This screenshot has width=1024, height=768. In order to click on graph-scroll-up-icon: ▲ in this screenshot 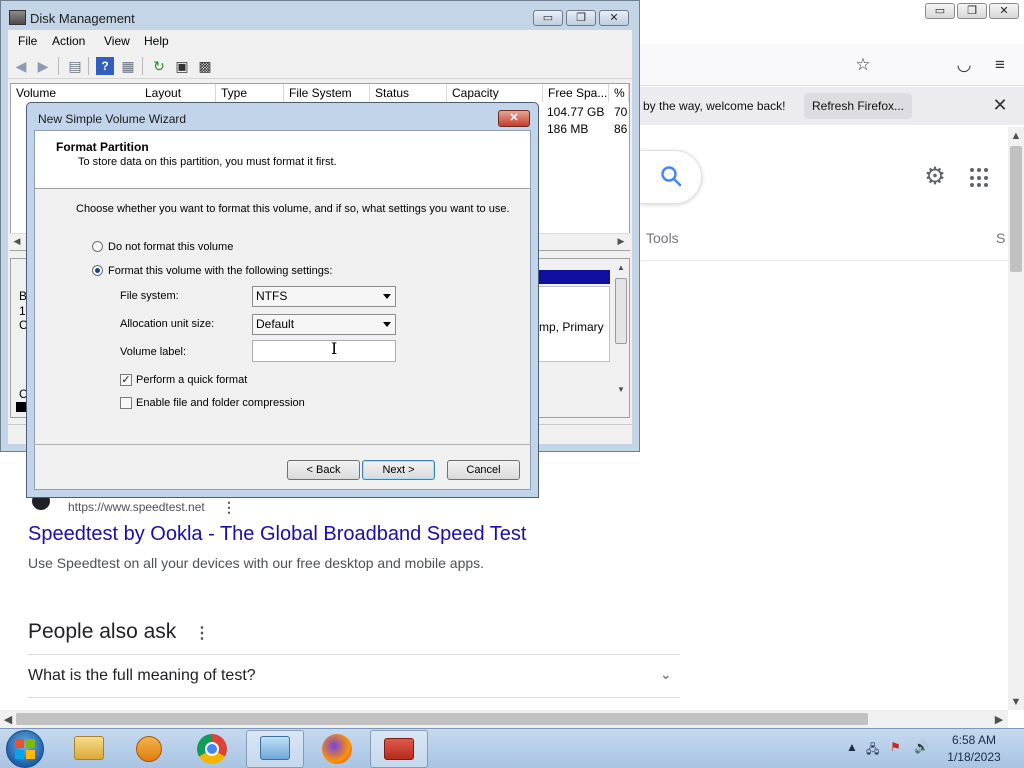, I will do `click(621, 267)`.